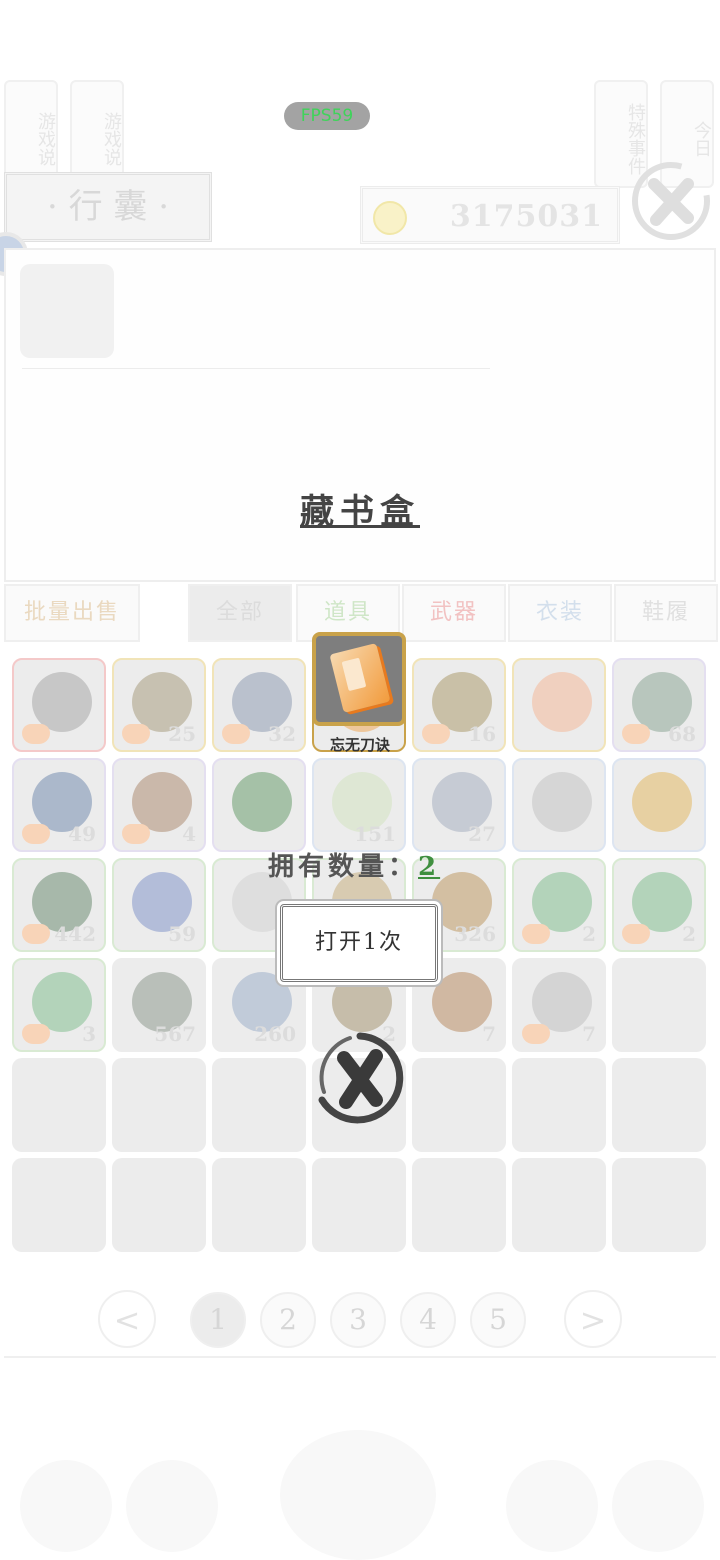  What do you see at coordinates (482, 734) in the screenshot?
I see `item-count: 16` at bounding box center [482, 734].